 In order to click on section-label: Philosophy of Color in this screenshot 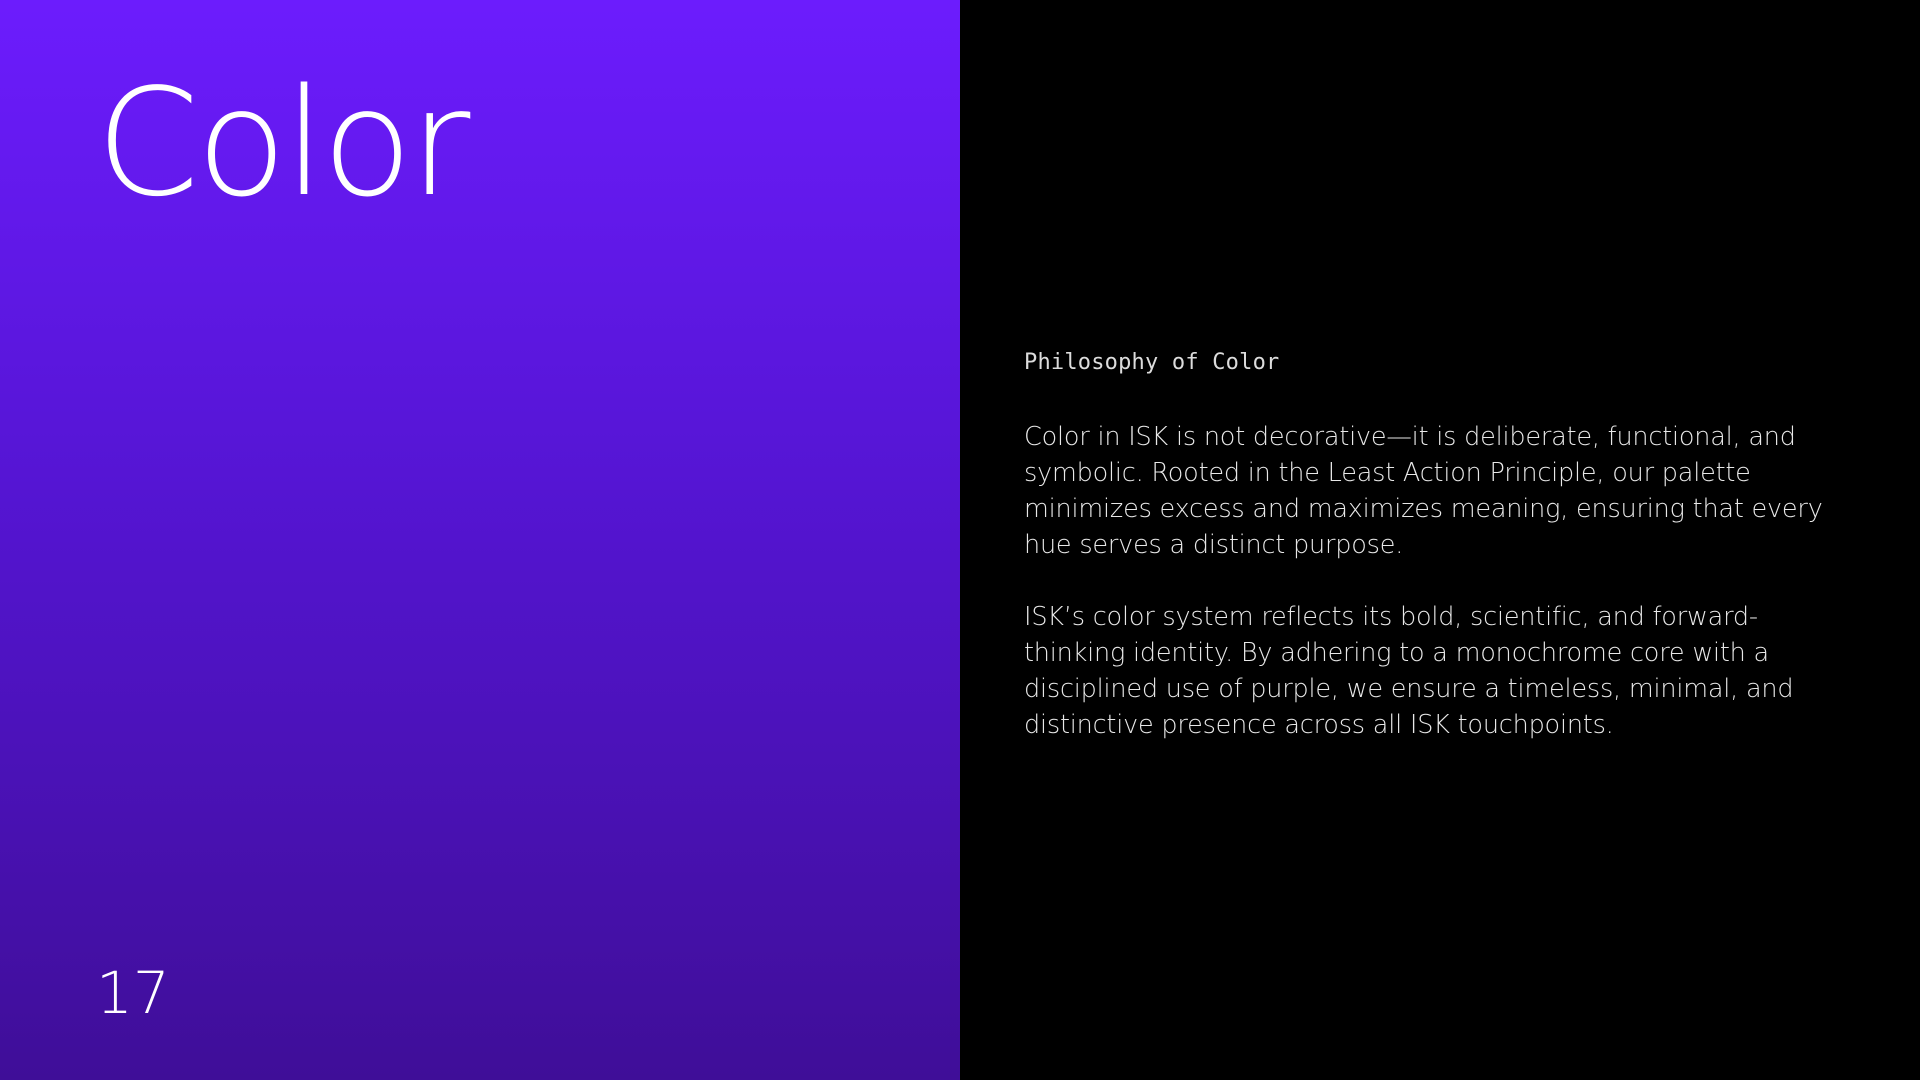, I will do `click(1152, 362)`.